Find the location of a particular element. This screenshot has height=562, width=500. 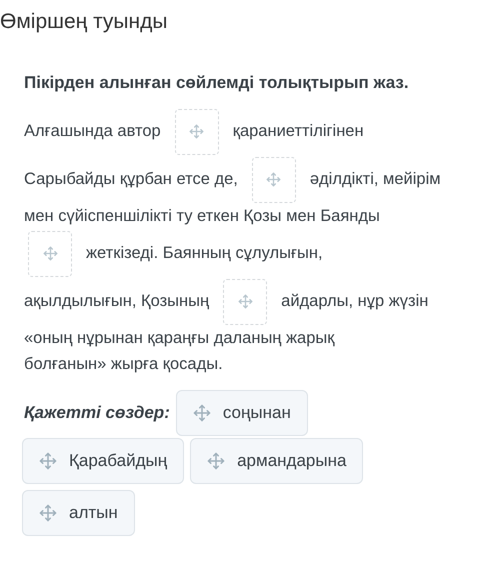

sentence-text: Сарыбайды құрбан етсе де, is located at coordinates (131, 179).